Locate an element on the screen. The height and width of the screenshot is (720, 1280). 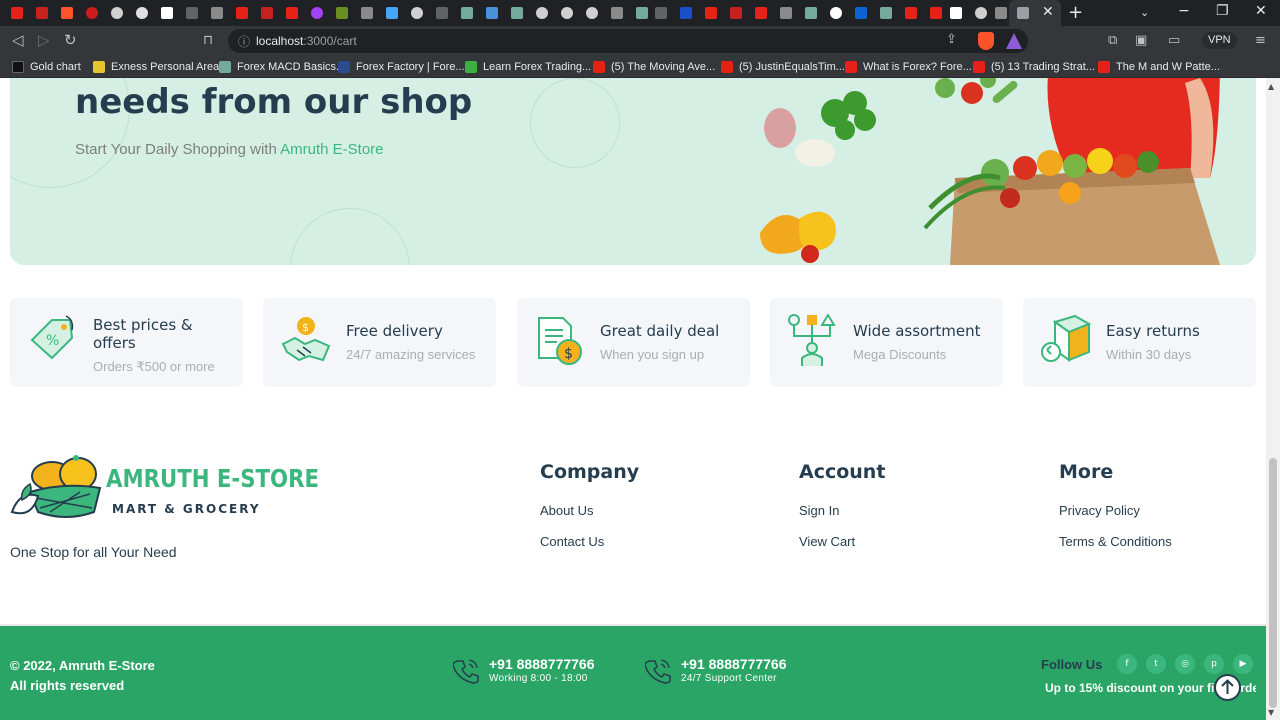
youtube-icon: ▶ is located at coordinates (1243, 664).